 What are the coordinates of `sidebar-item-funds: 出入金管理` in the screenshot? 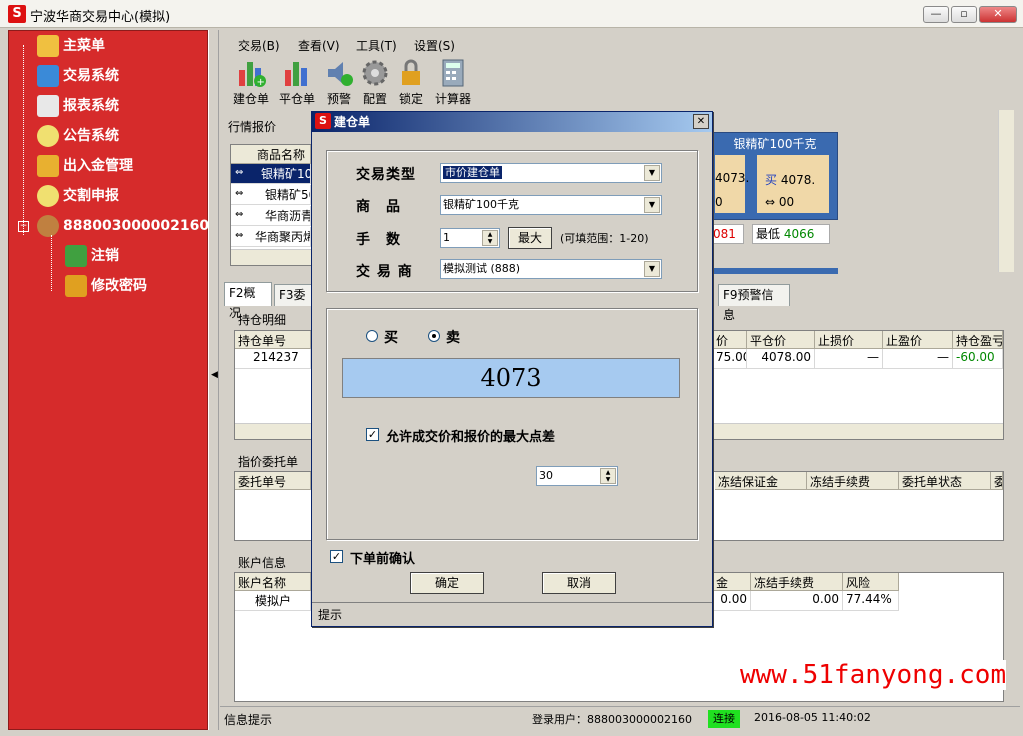 It's located at (85, 166).